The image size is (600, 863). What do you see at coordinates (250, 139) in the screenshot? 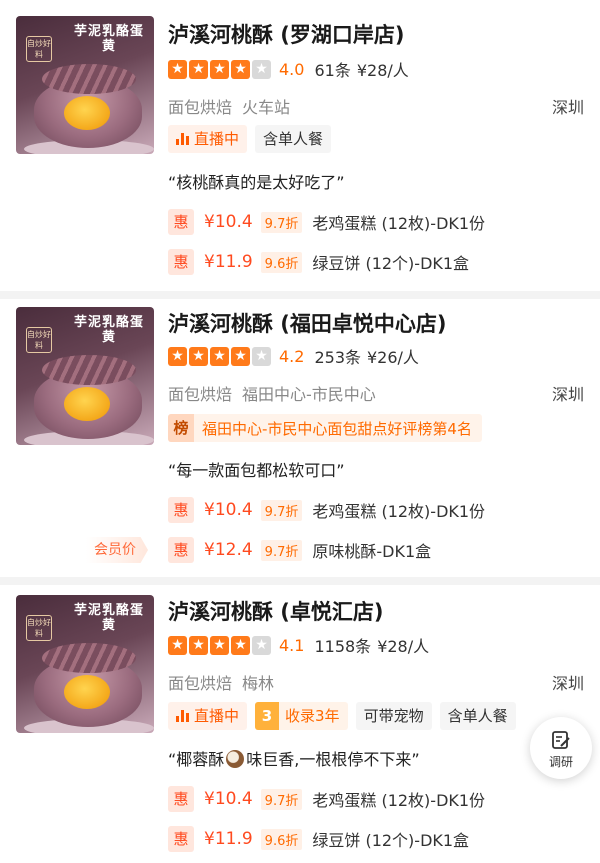
I see `tag-row: 直播中 含单人餐` at bounding box center [250, 139].